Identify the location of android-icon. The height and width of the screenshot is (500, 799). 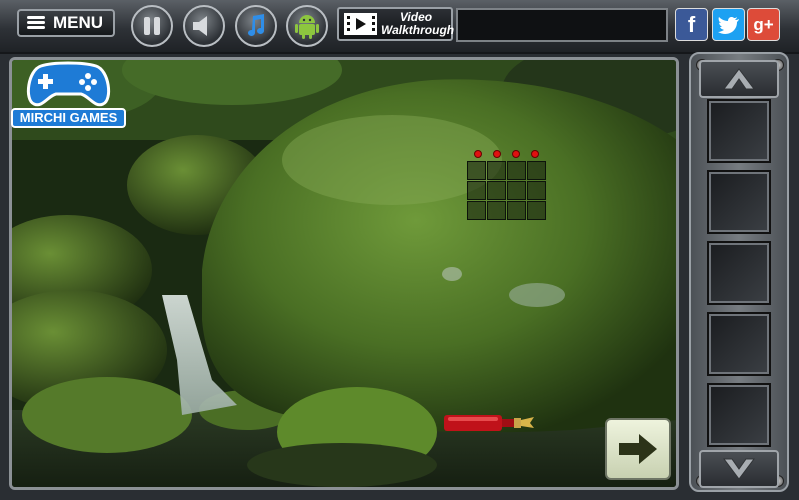
(307, 27).